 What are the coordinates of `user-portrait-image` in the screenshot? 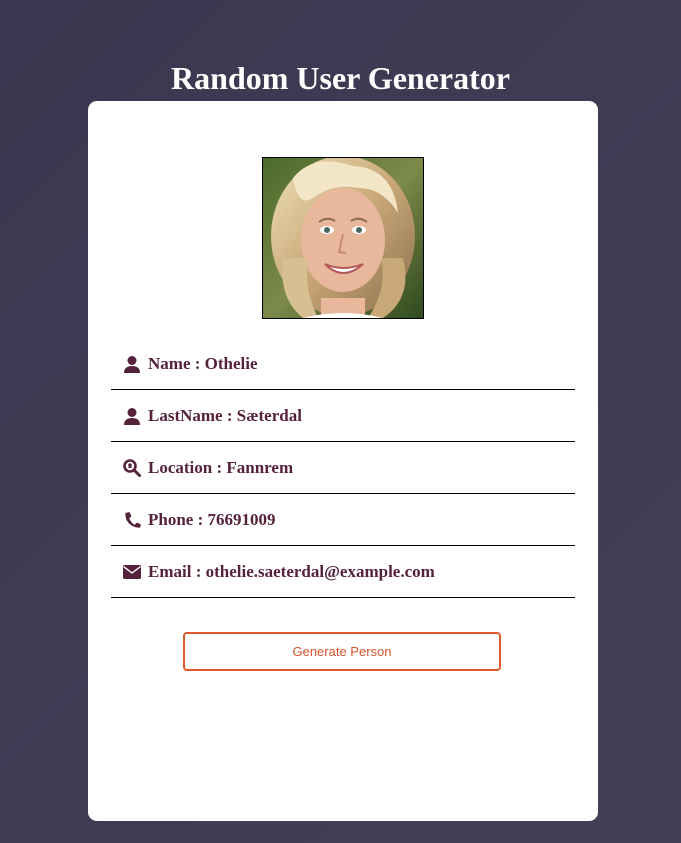 It's located at (343, 238).